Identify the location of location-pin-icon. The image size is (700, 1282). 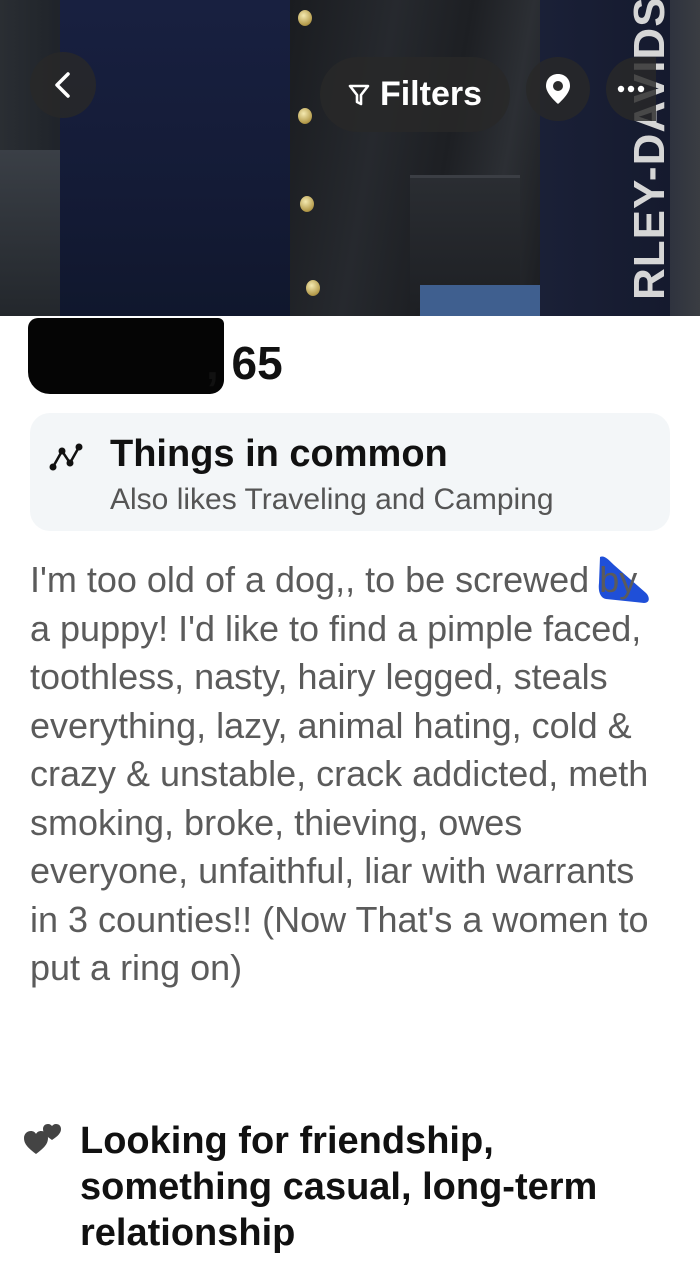
(558, 89).